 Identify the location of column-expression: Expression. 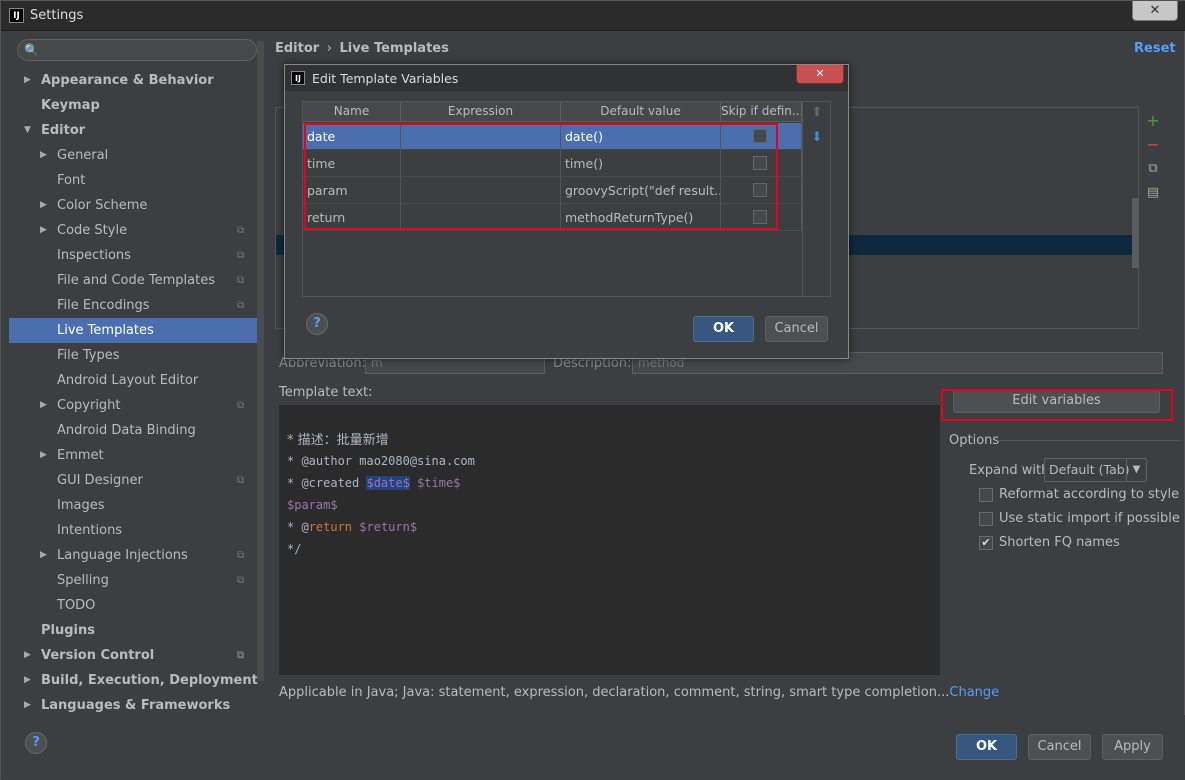
(481, 112).